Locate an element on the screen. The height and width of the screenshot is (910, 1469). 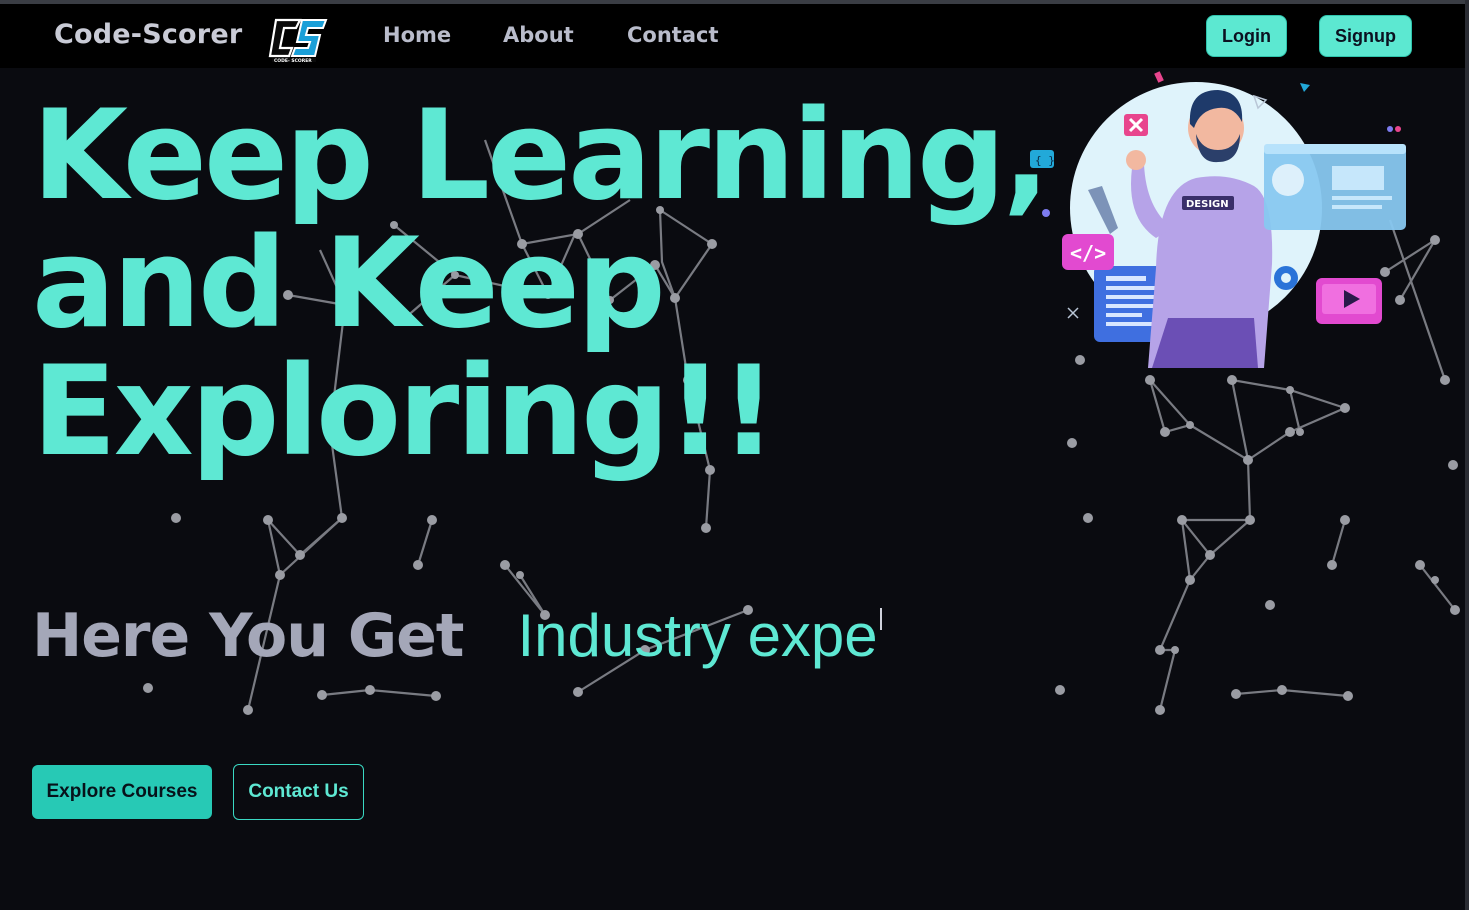
hero-title-line-3: Exploring!! is located at coordinates (404, 412).